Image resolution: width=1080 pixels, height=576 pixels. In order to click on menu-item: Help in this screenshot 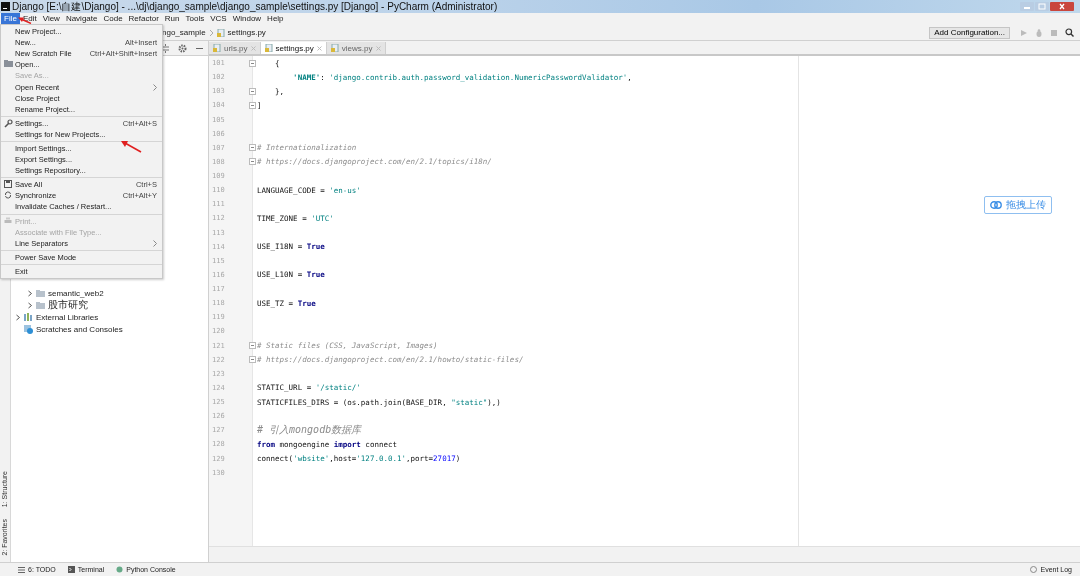, I will do `click(275, 19)`.